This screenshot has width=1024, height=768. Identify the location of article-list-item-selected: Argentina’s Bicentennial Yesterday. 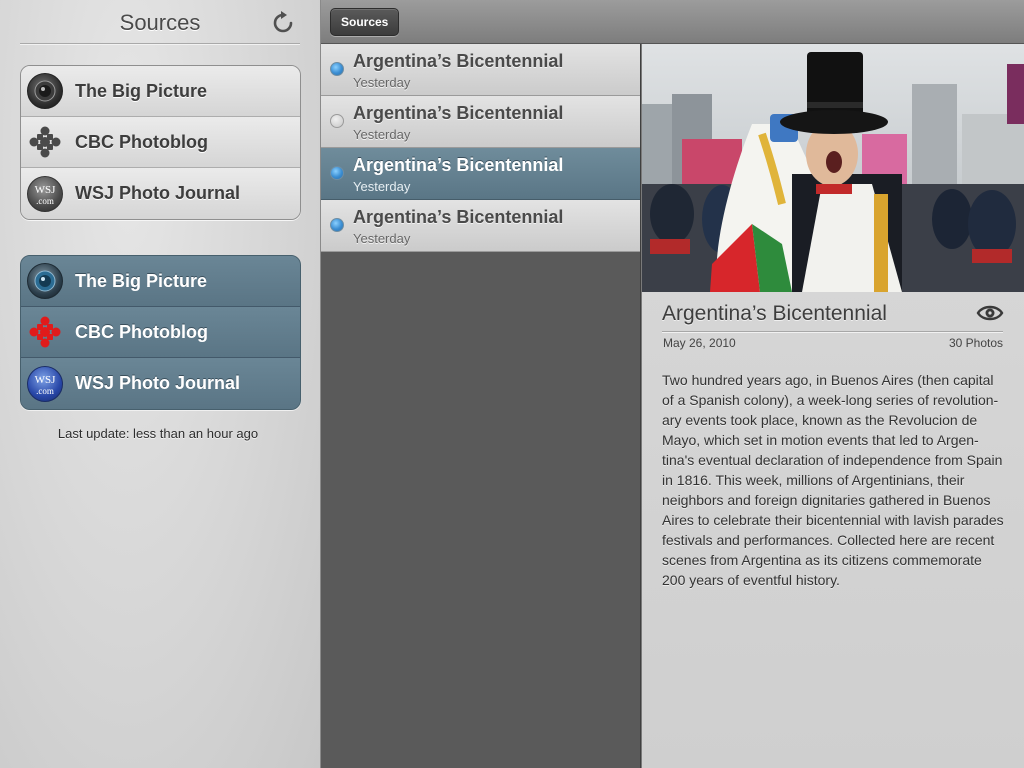
(480, 174).